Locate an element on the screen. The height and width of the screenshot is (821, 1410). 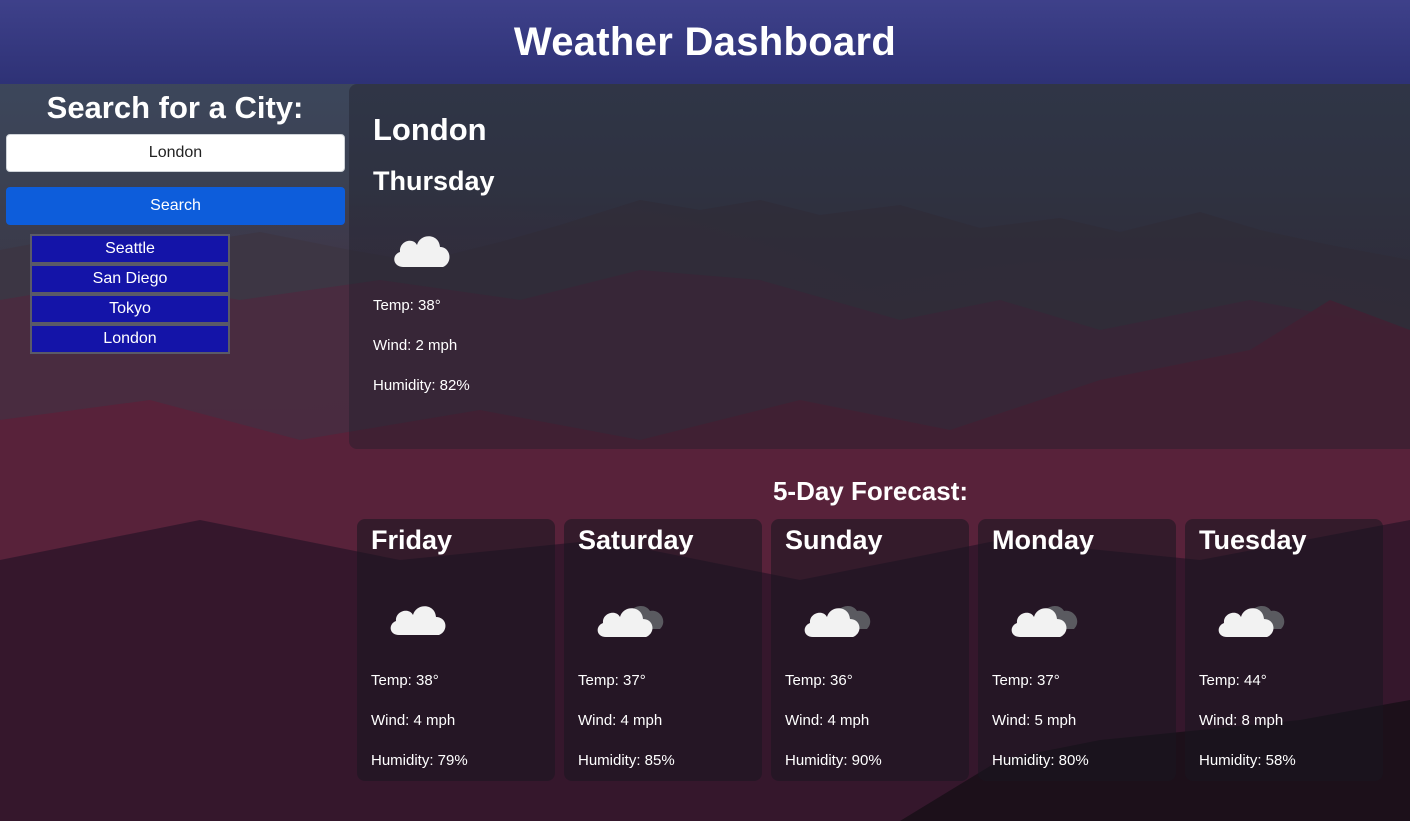
forecast-day: Saturday is located at coordinates (636, 540).